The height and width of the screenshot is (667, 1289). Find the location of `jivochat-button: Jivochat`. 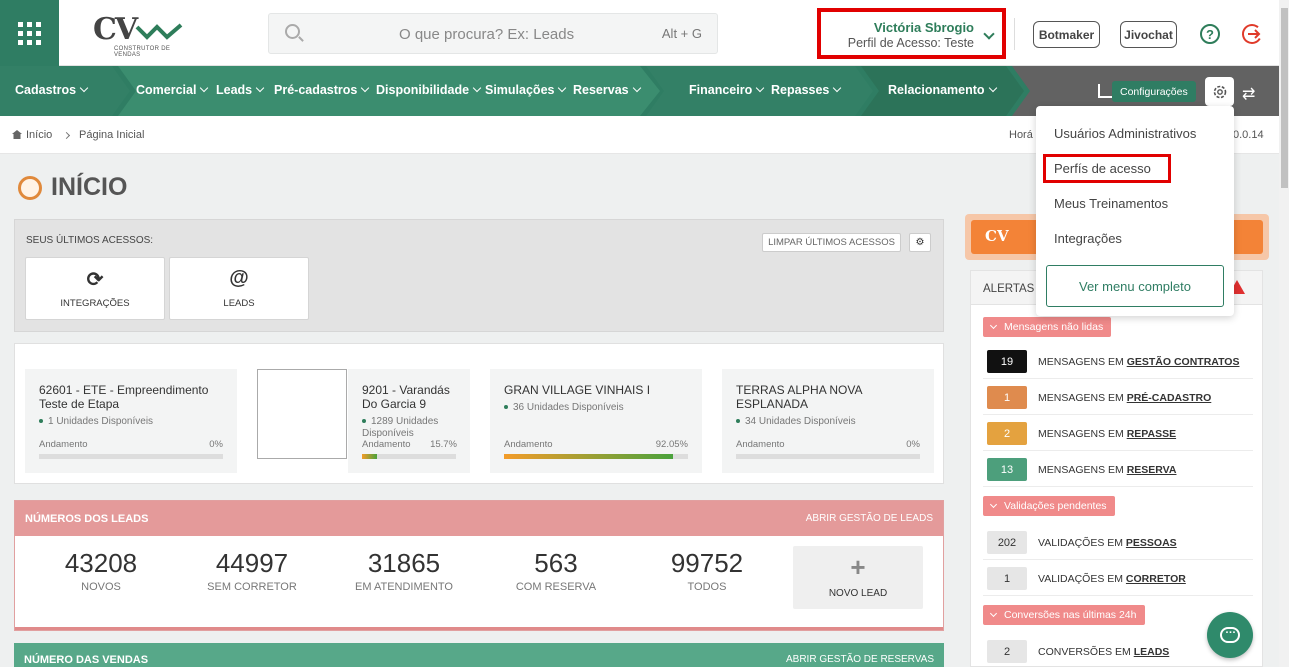

jivochat-button: Jivochat is located at coordinates (1148, 34).